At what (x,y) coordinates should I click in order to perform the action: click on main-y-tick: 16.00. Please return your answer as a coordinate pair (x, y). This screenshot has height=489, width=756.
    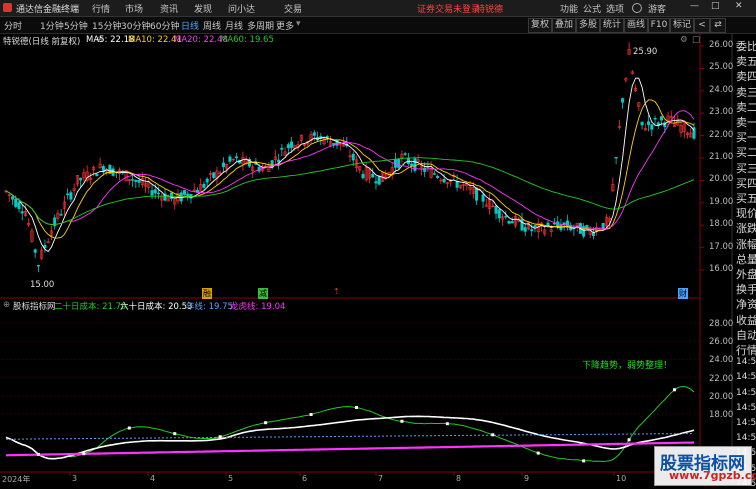
    Looking at the image, I should click on (721, 269).